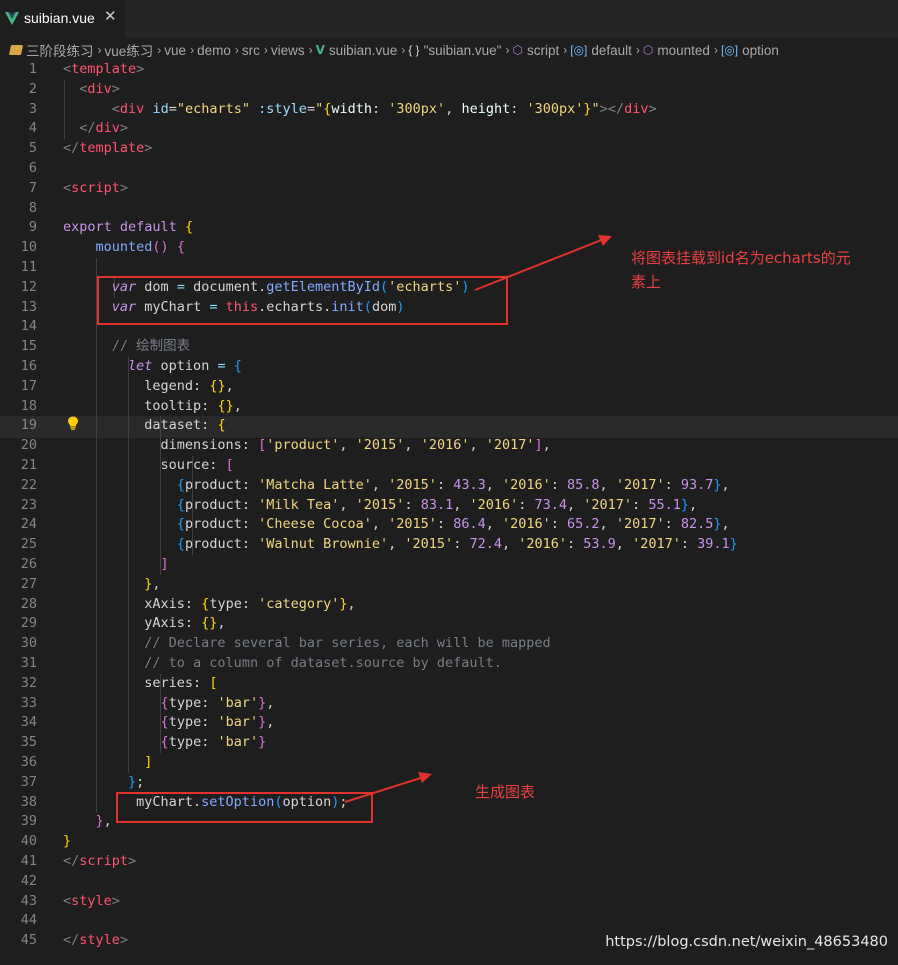  What do you see at coordinates (112, 148) in the screenshot?
I see `code-token: template` at bounding box center [112, 148].